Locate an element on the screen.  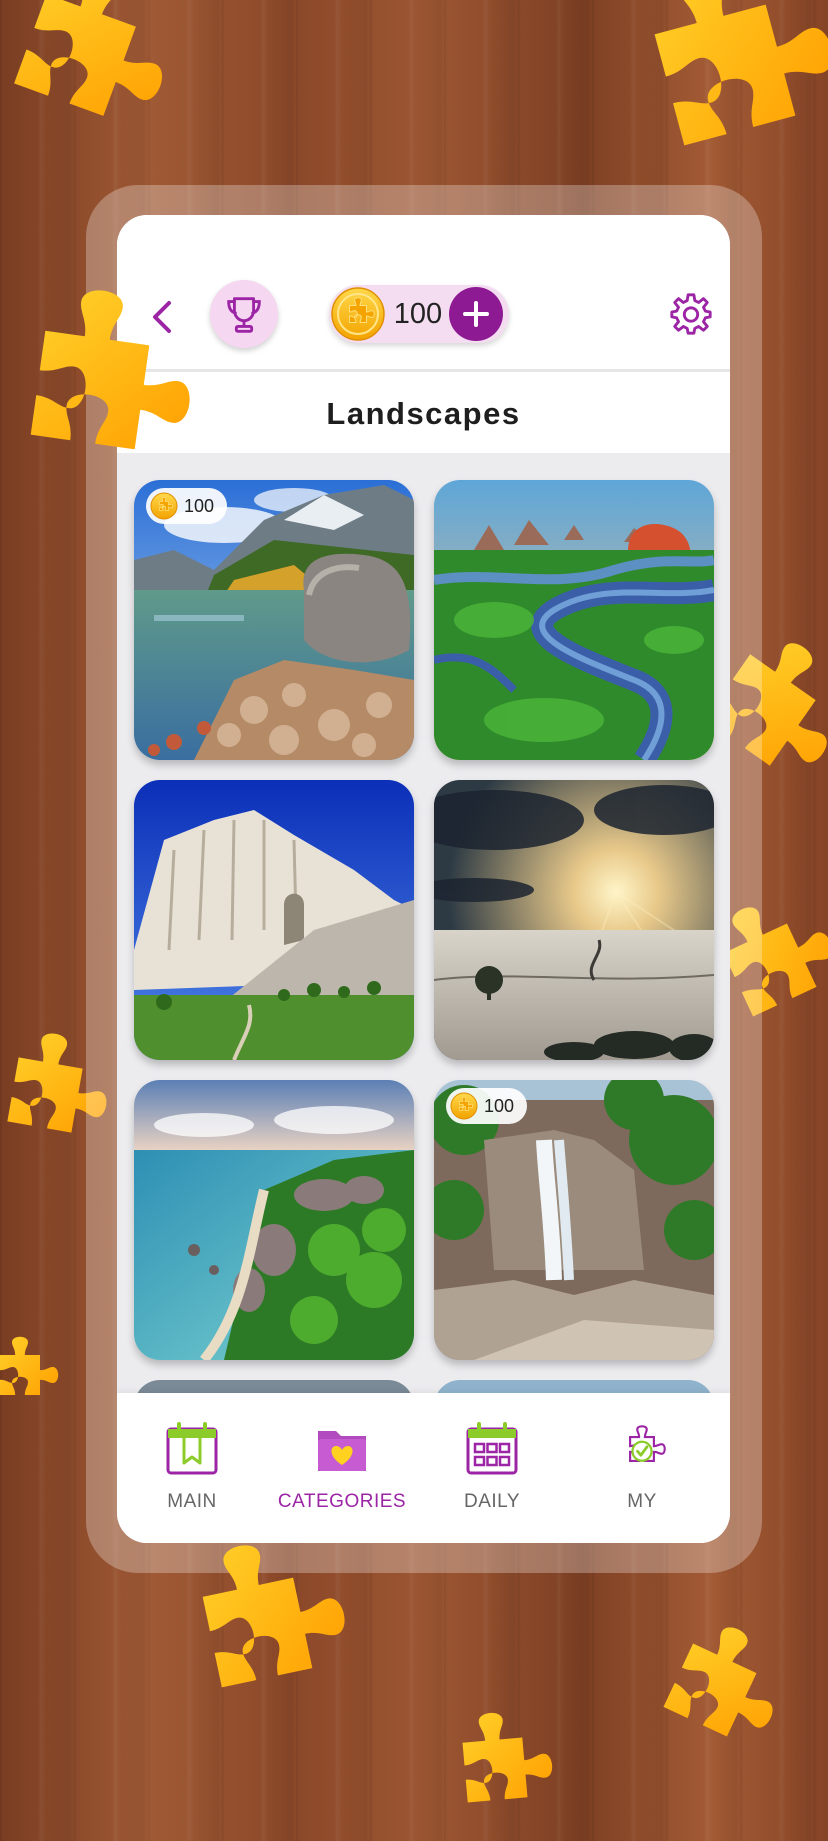
price-badge: 100 is located at coordinates (487, 1106).